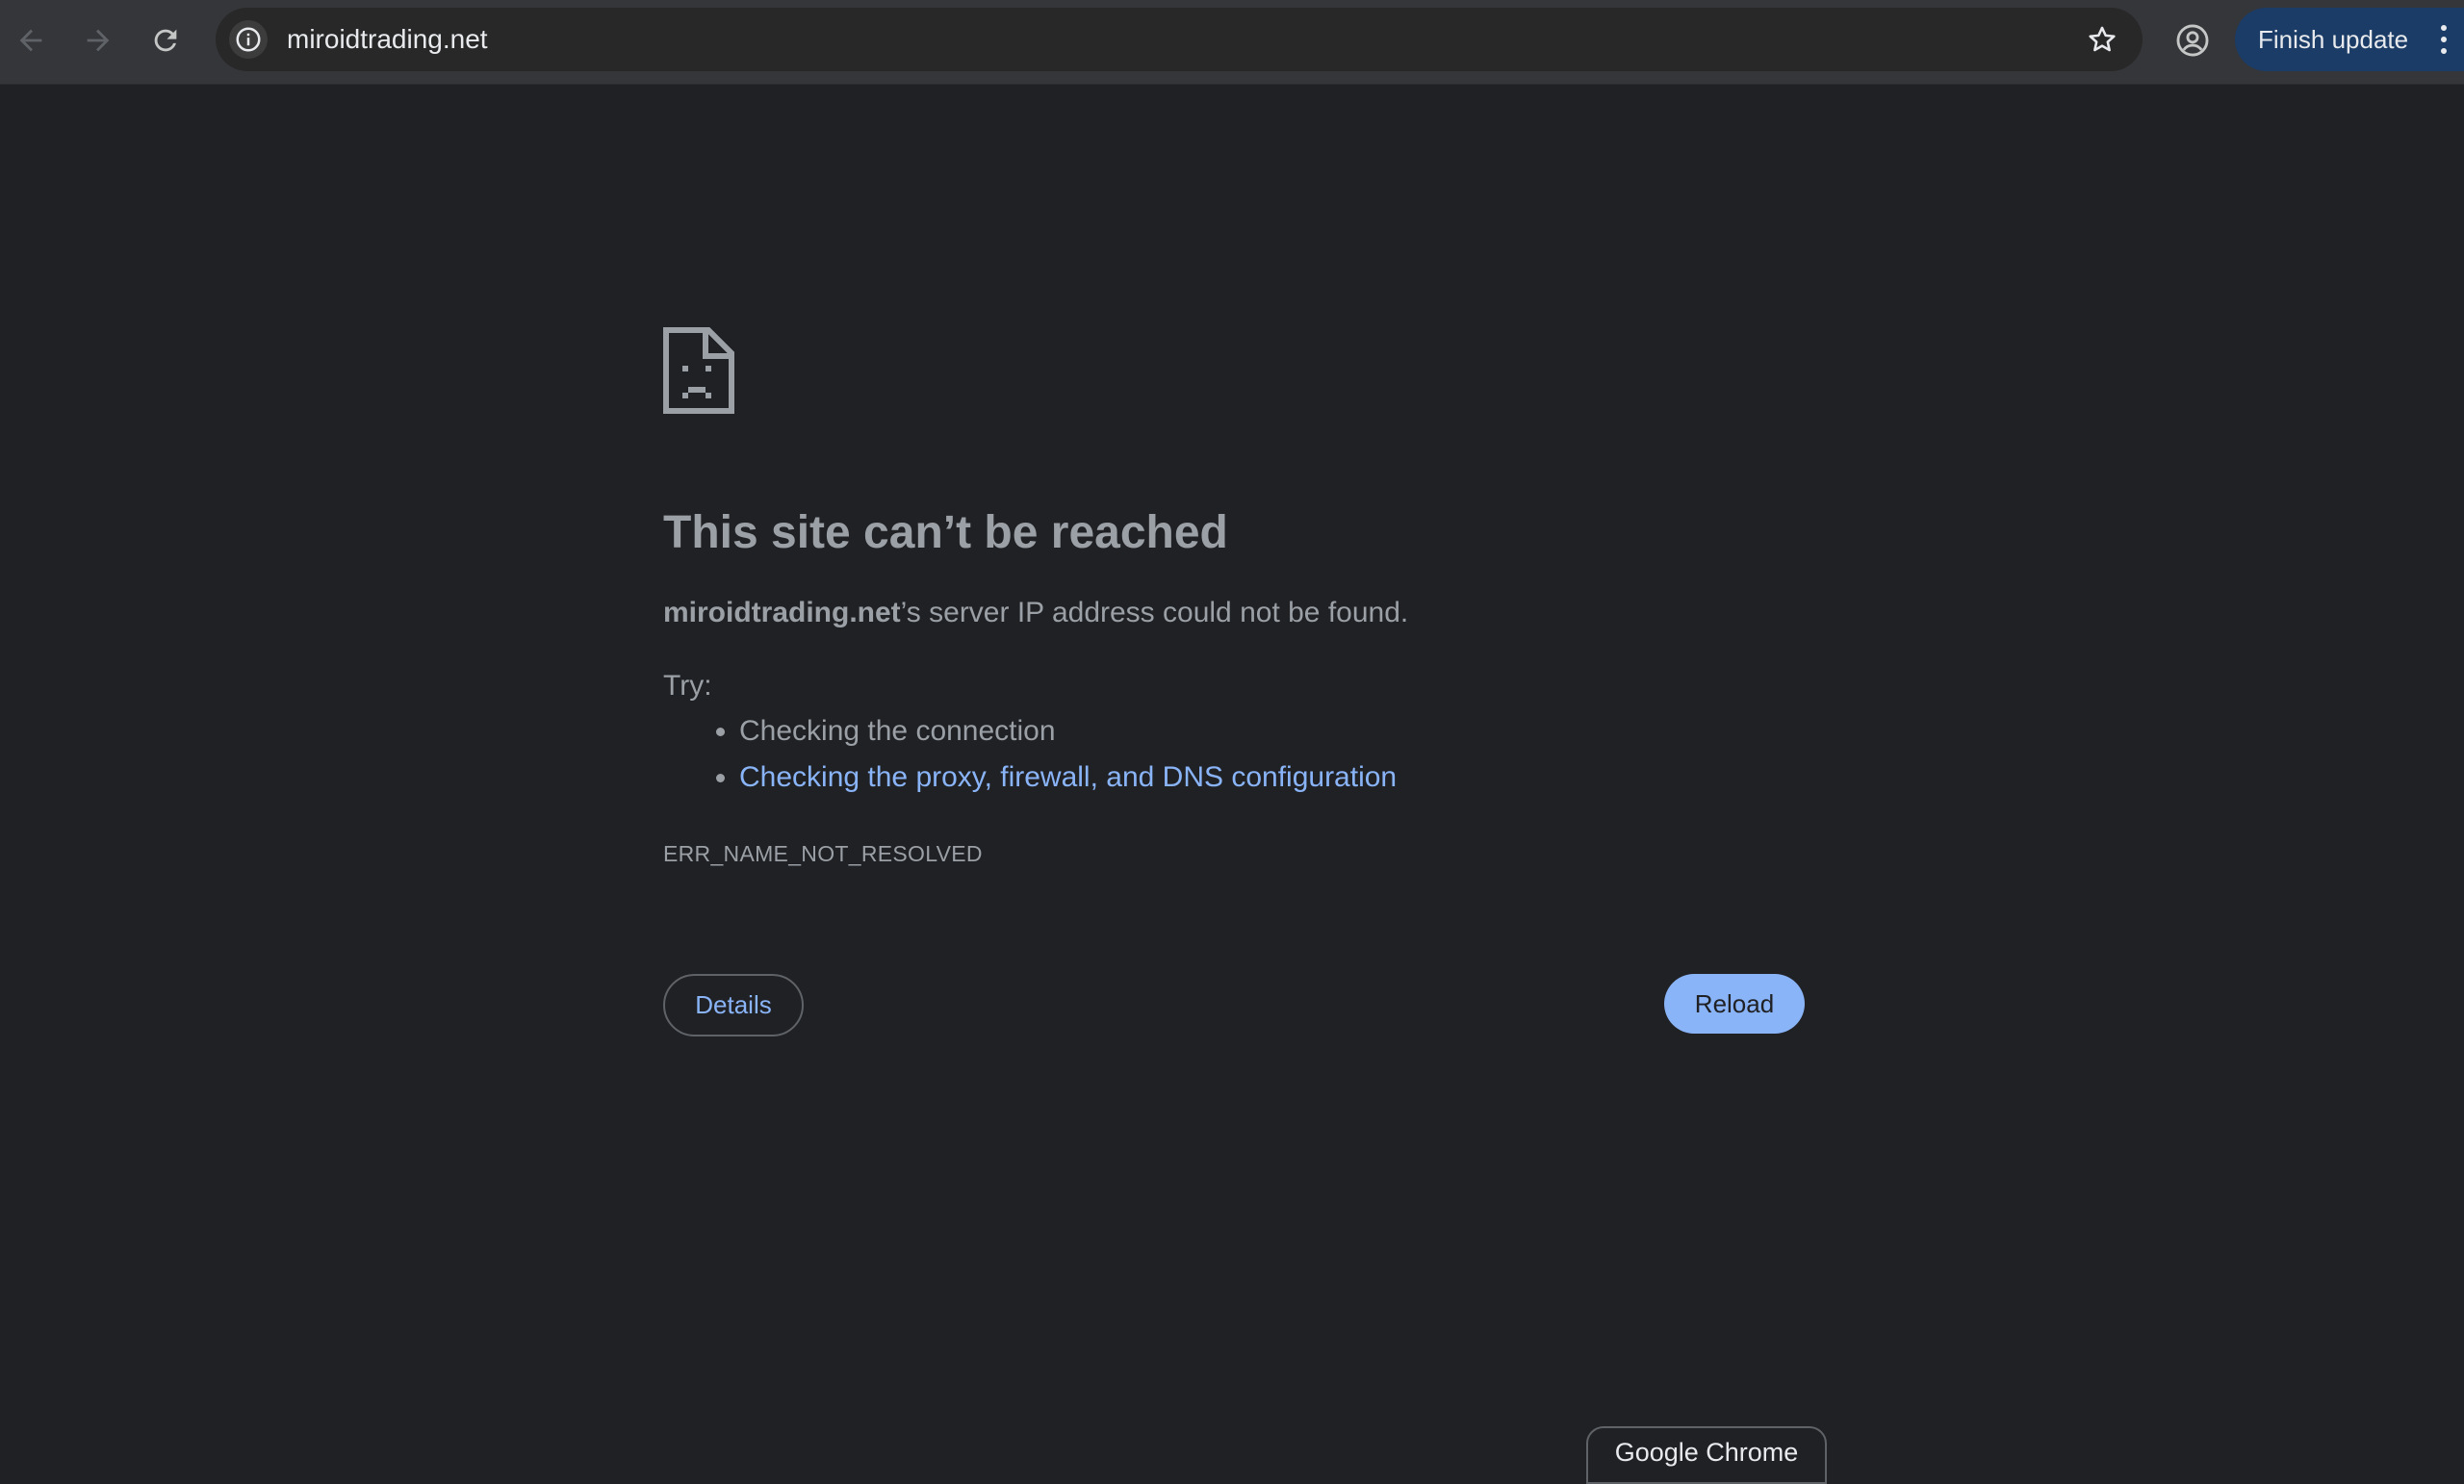 The image size is (2464, 1484). I want to click on finish-update-label: Finish update, so click(2333, 40).